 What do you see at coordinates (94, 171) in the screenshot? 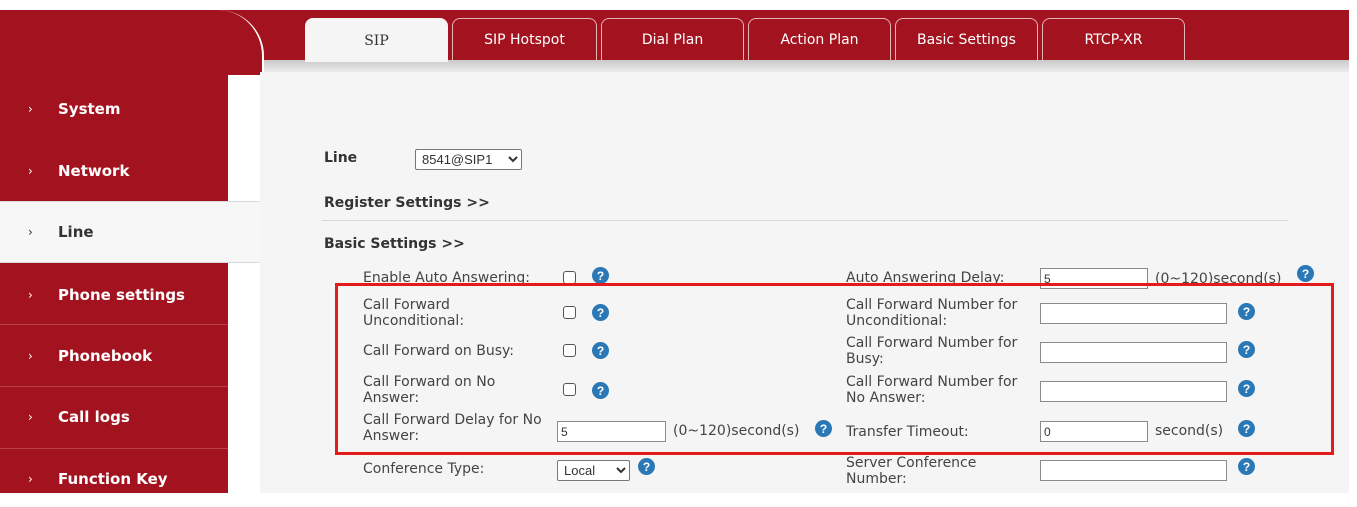
I see `sidebar-item-label: Network` at bounding box center [94, 171].